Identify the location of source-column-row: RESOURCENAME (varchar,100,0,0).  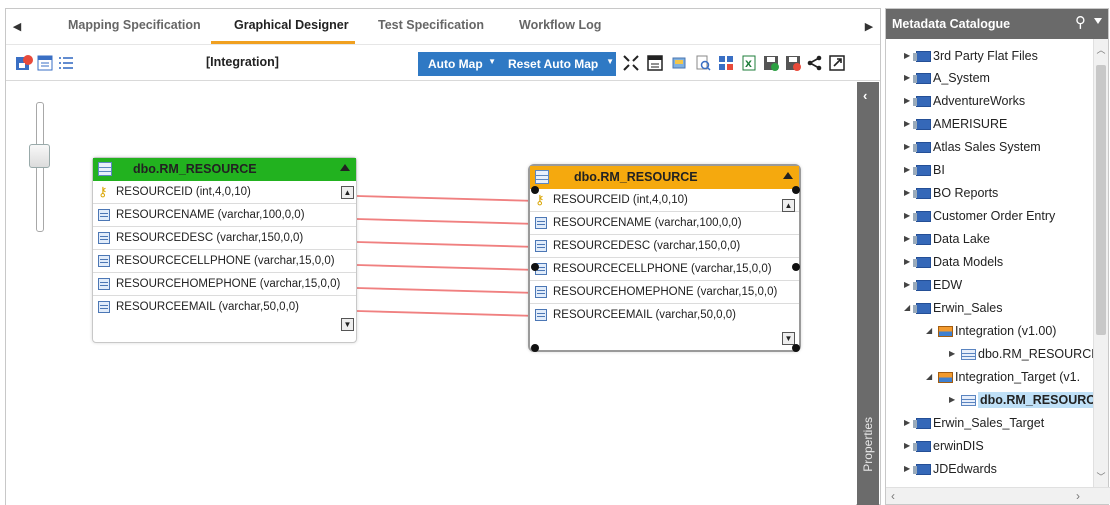
(224, 215).